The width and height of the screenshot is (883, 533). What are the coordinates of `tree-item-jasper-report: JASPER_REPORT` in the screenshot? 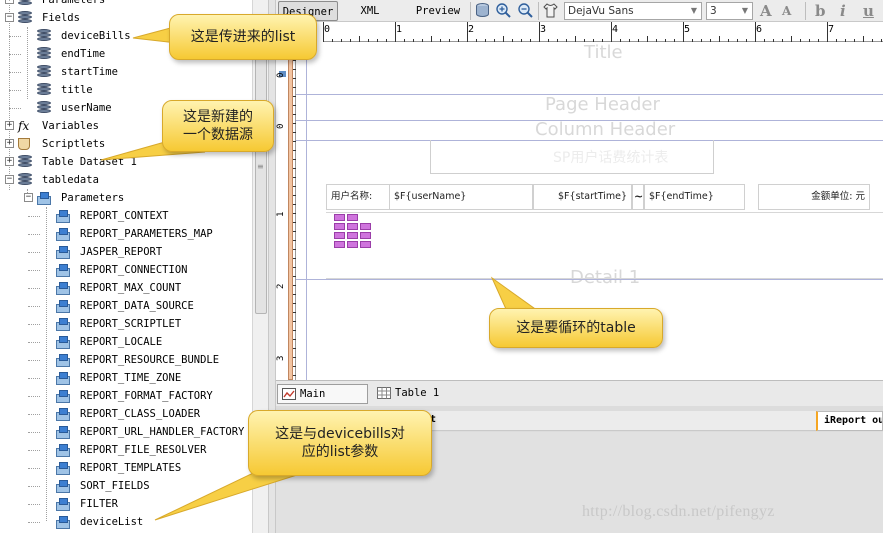 It's located at (126, 252).